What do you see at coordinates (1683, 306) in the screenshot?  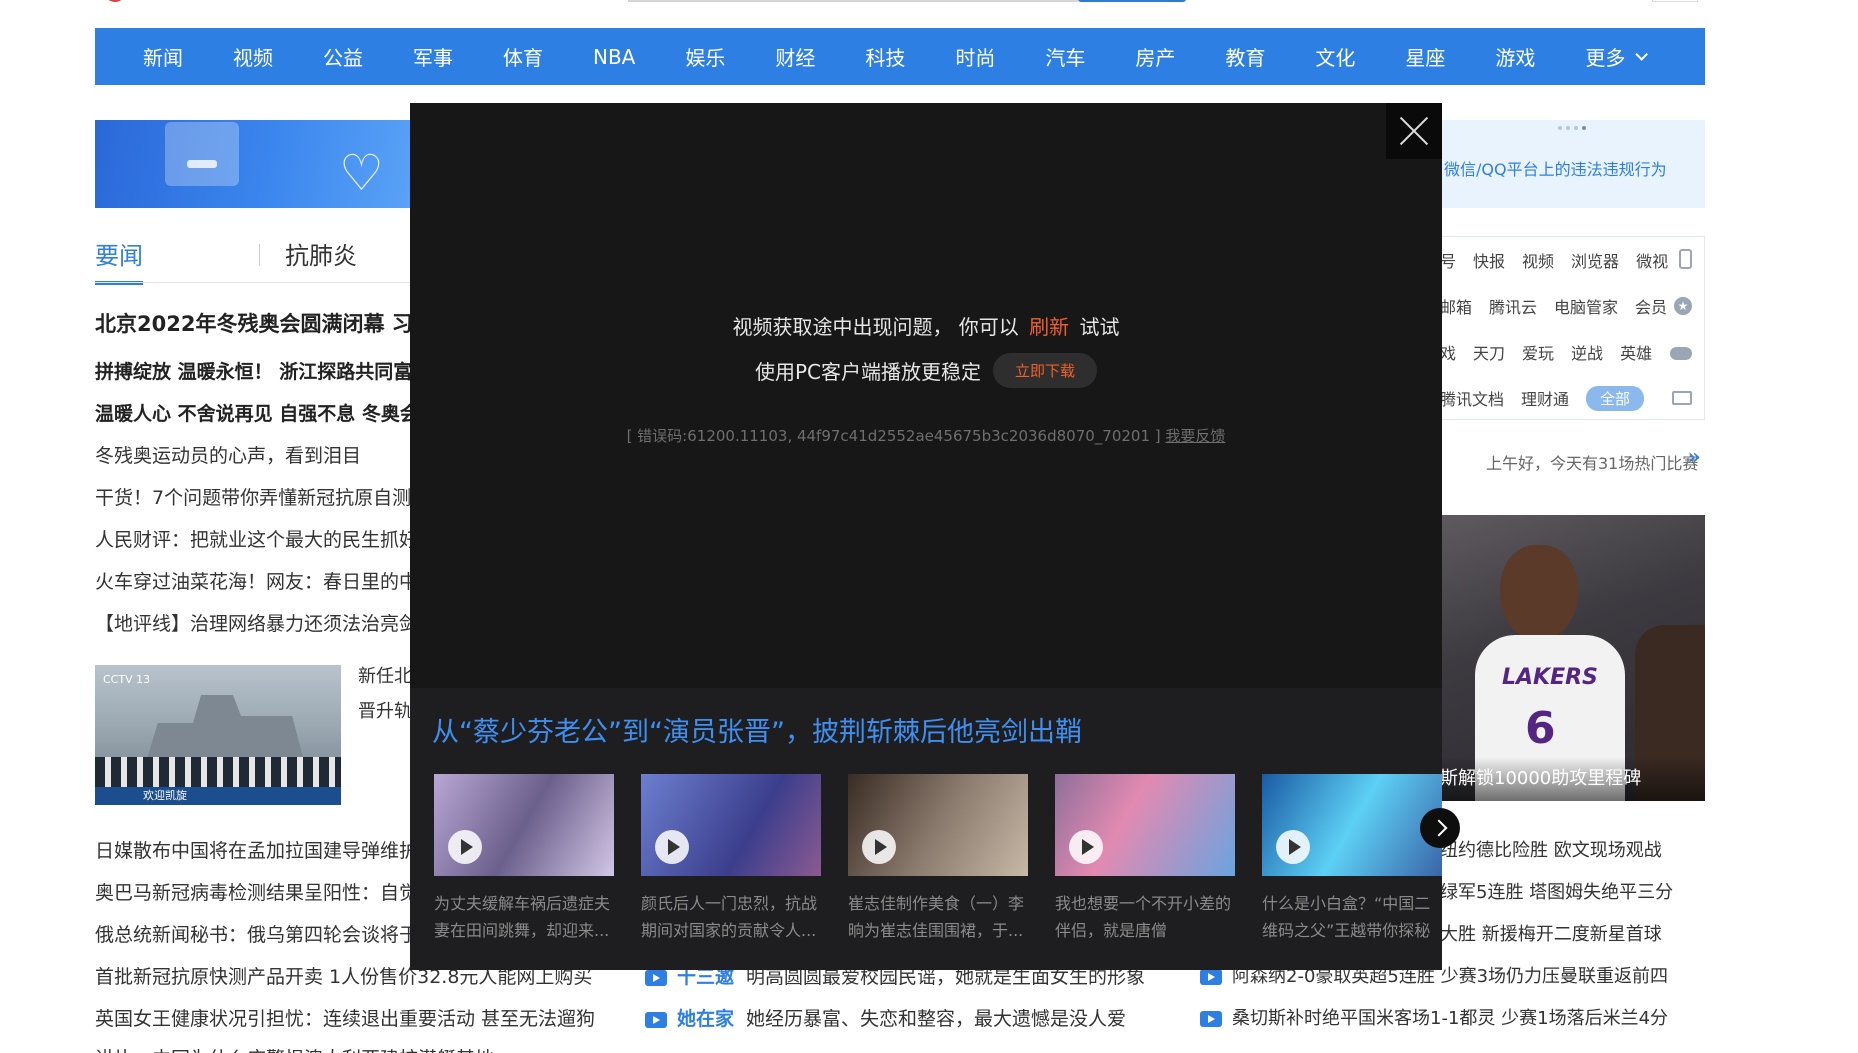 I see `star-icon: ★` at bounding box center [1683, 306].